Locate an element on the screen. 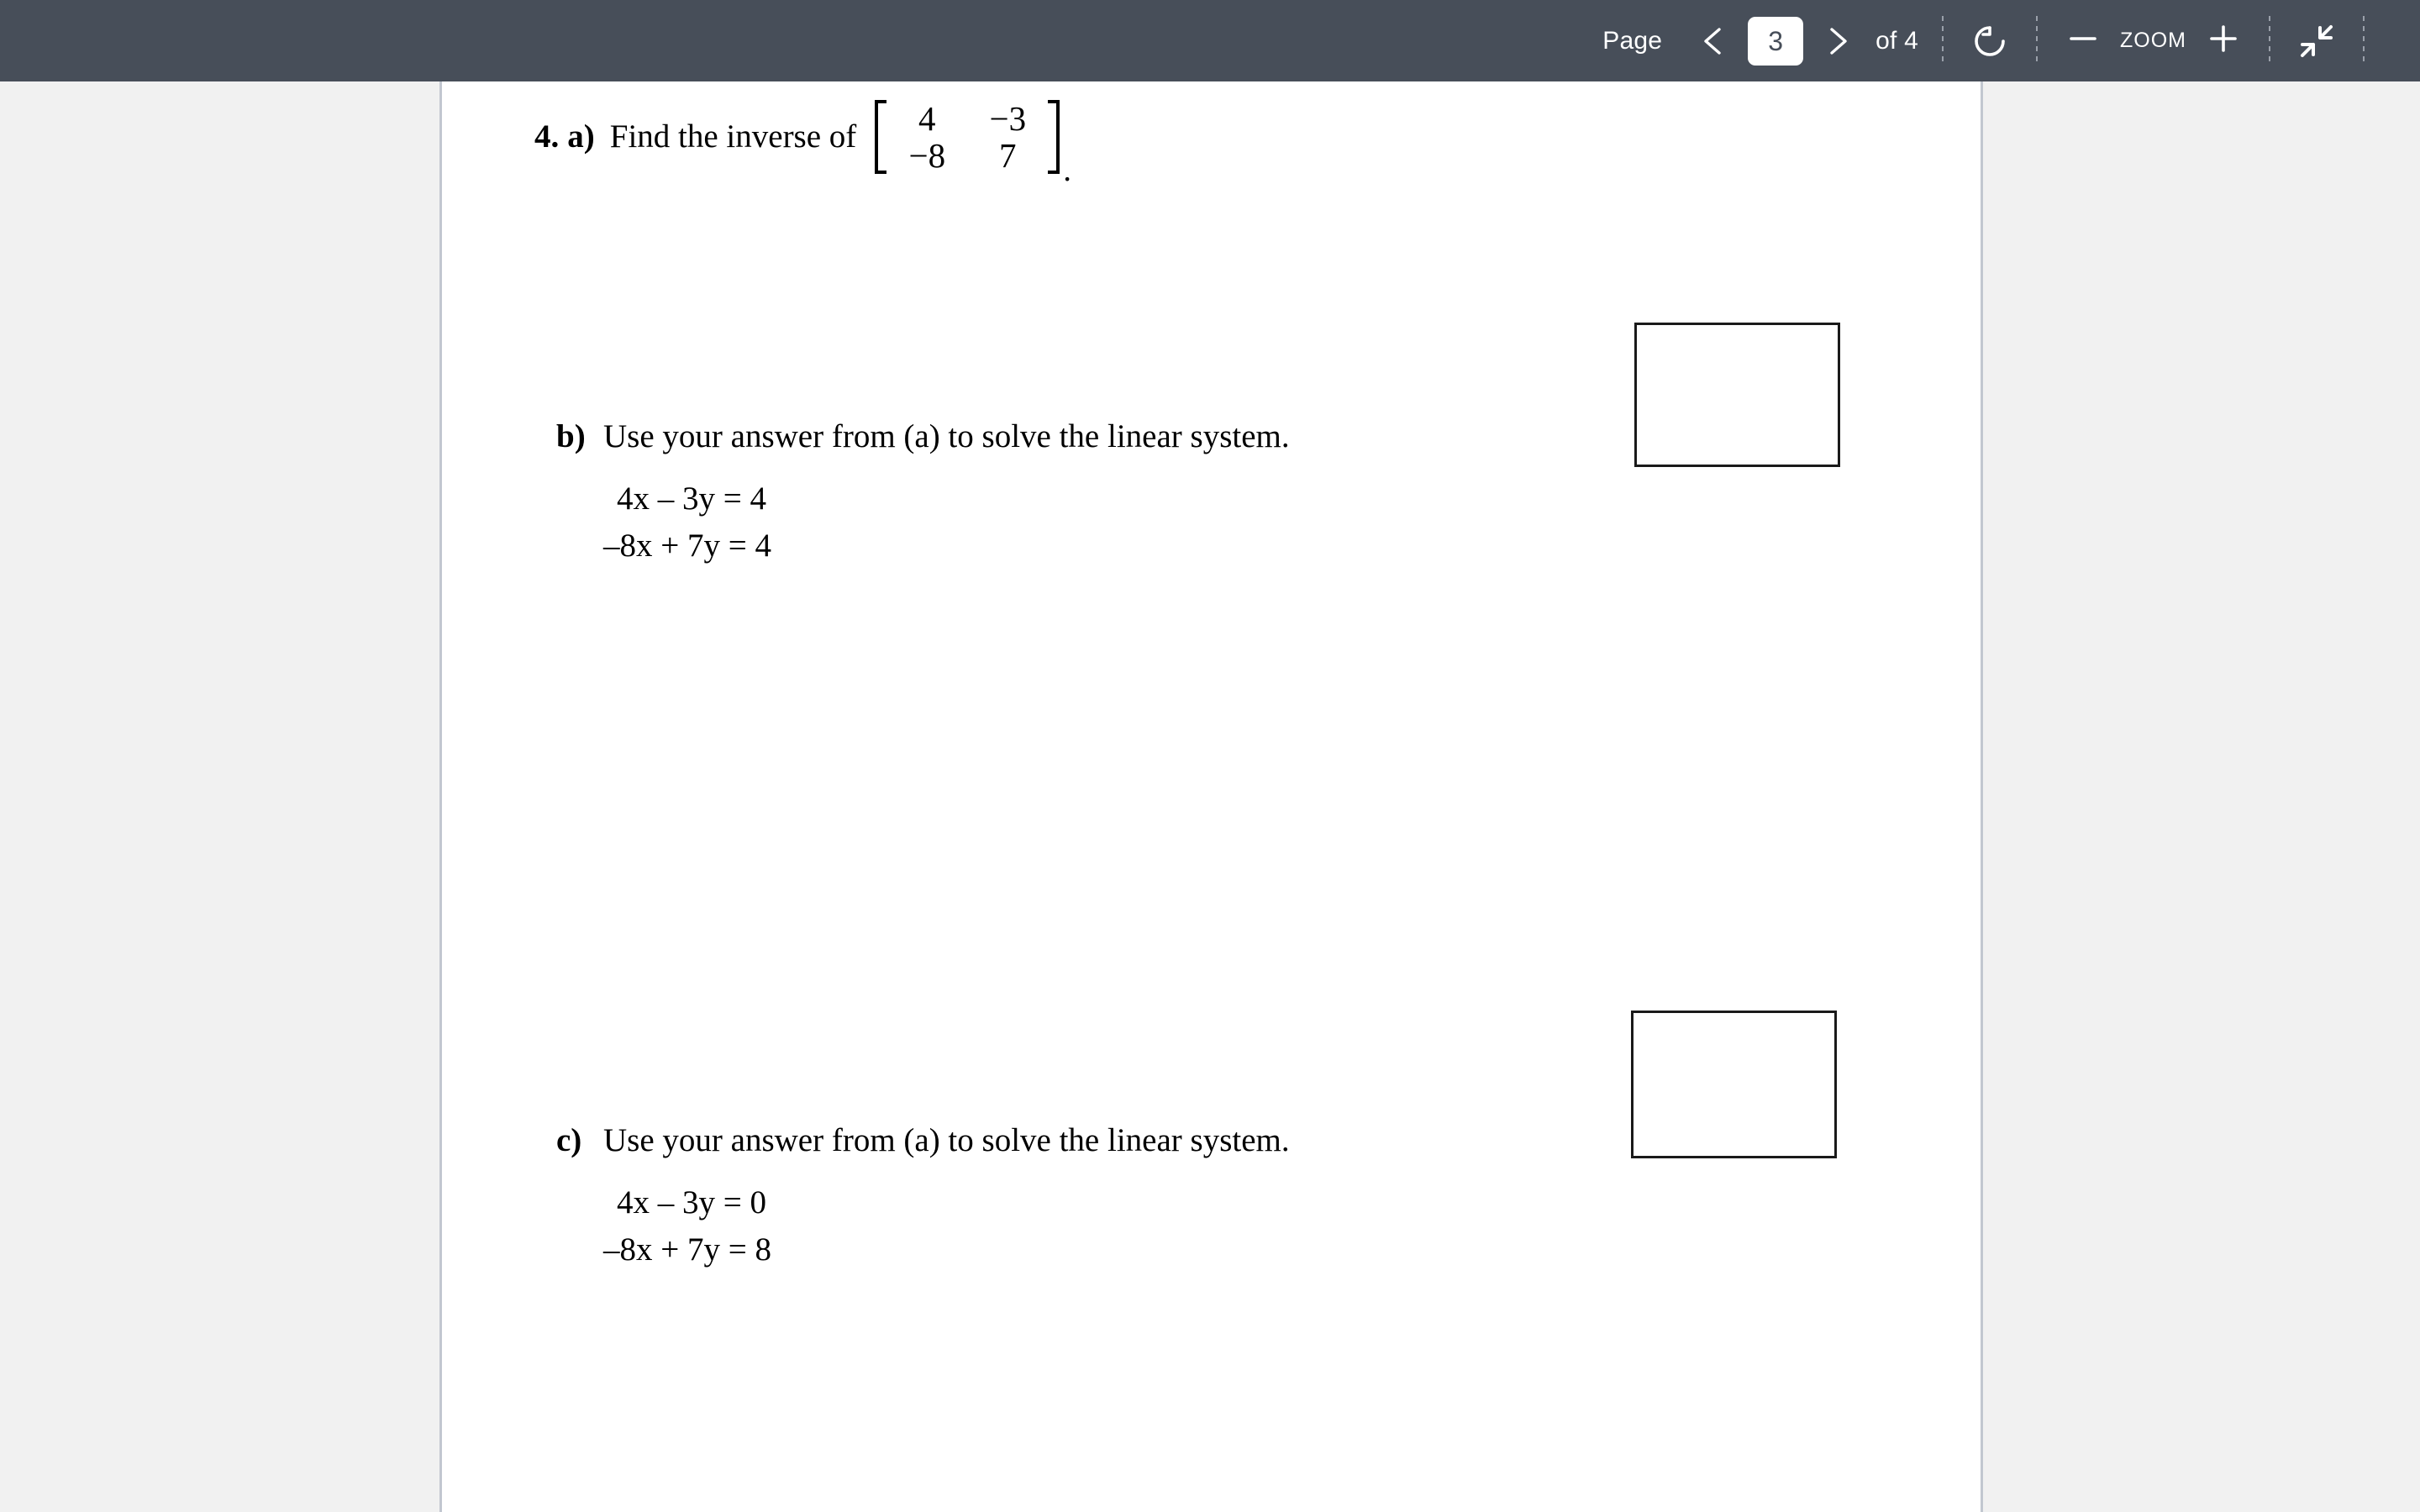 The image size is (2420, 1512). question-4-heading: 4. a) Find the inverse of 4 −3 −8 7 . is located at coordinates (802, 144).